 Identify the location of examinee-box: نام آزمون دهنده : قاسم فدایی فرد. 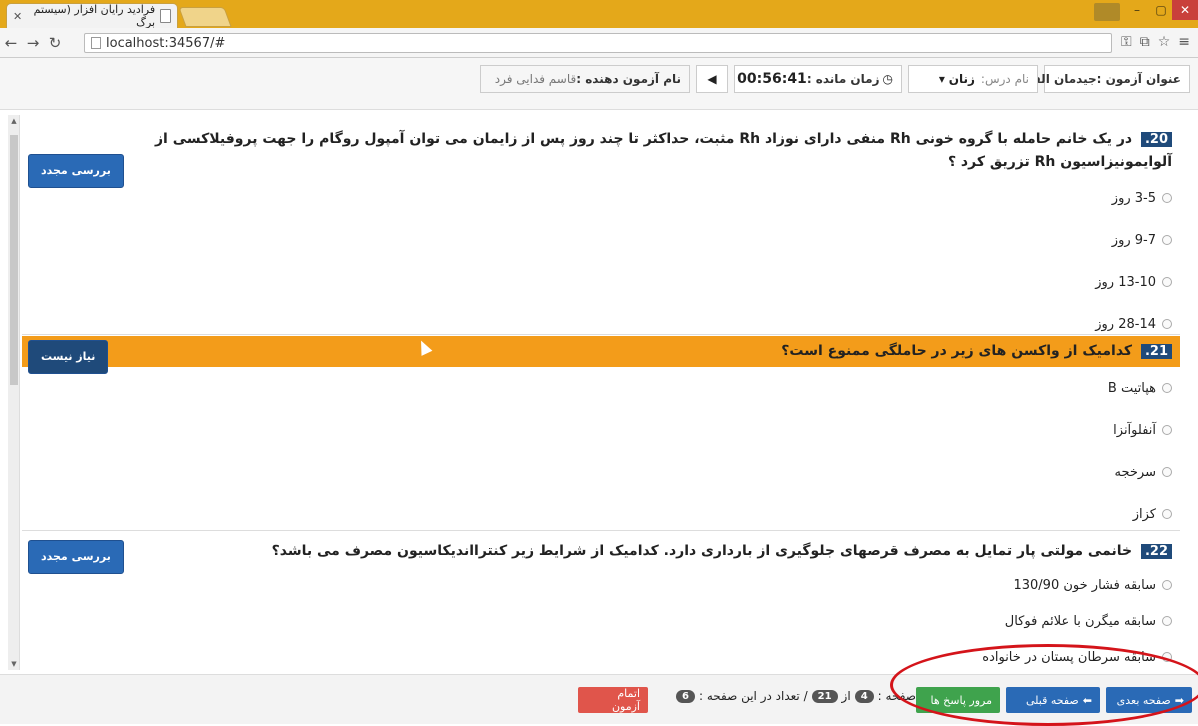
(585, 79).